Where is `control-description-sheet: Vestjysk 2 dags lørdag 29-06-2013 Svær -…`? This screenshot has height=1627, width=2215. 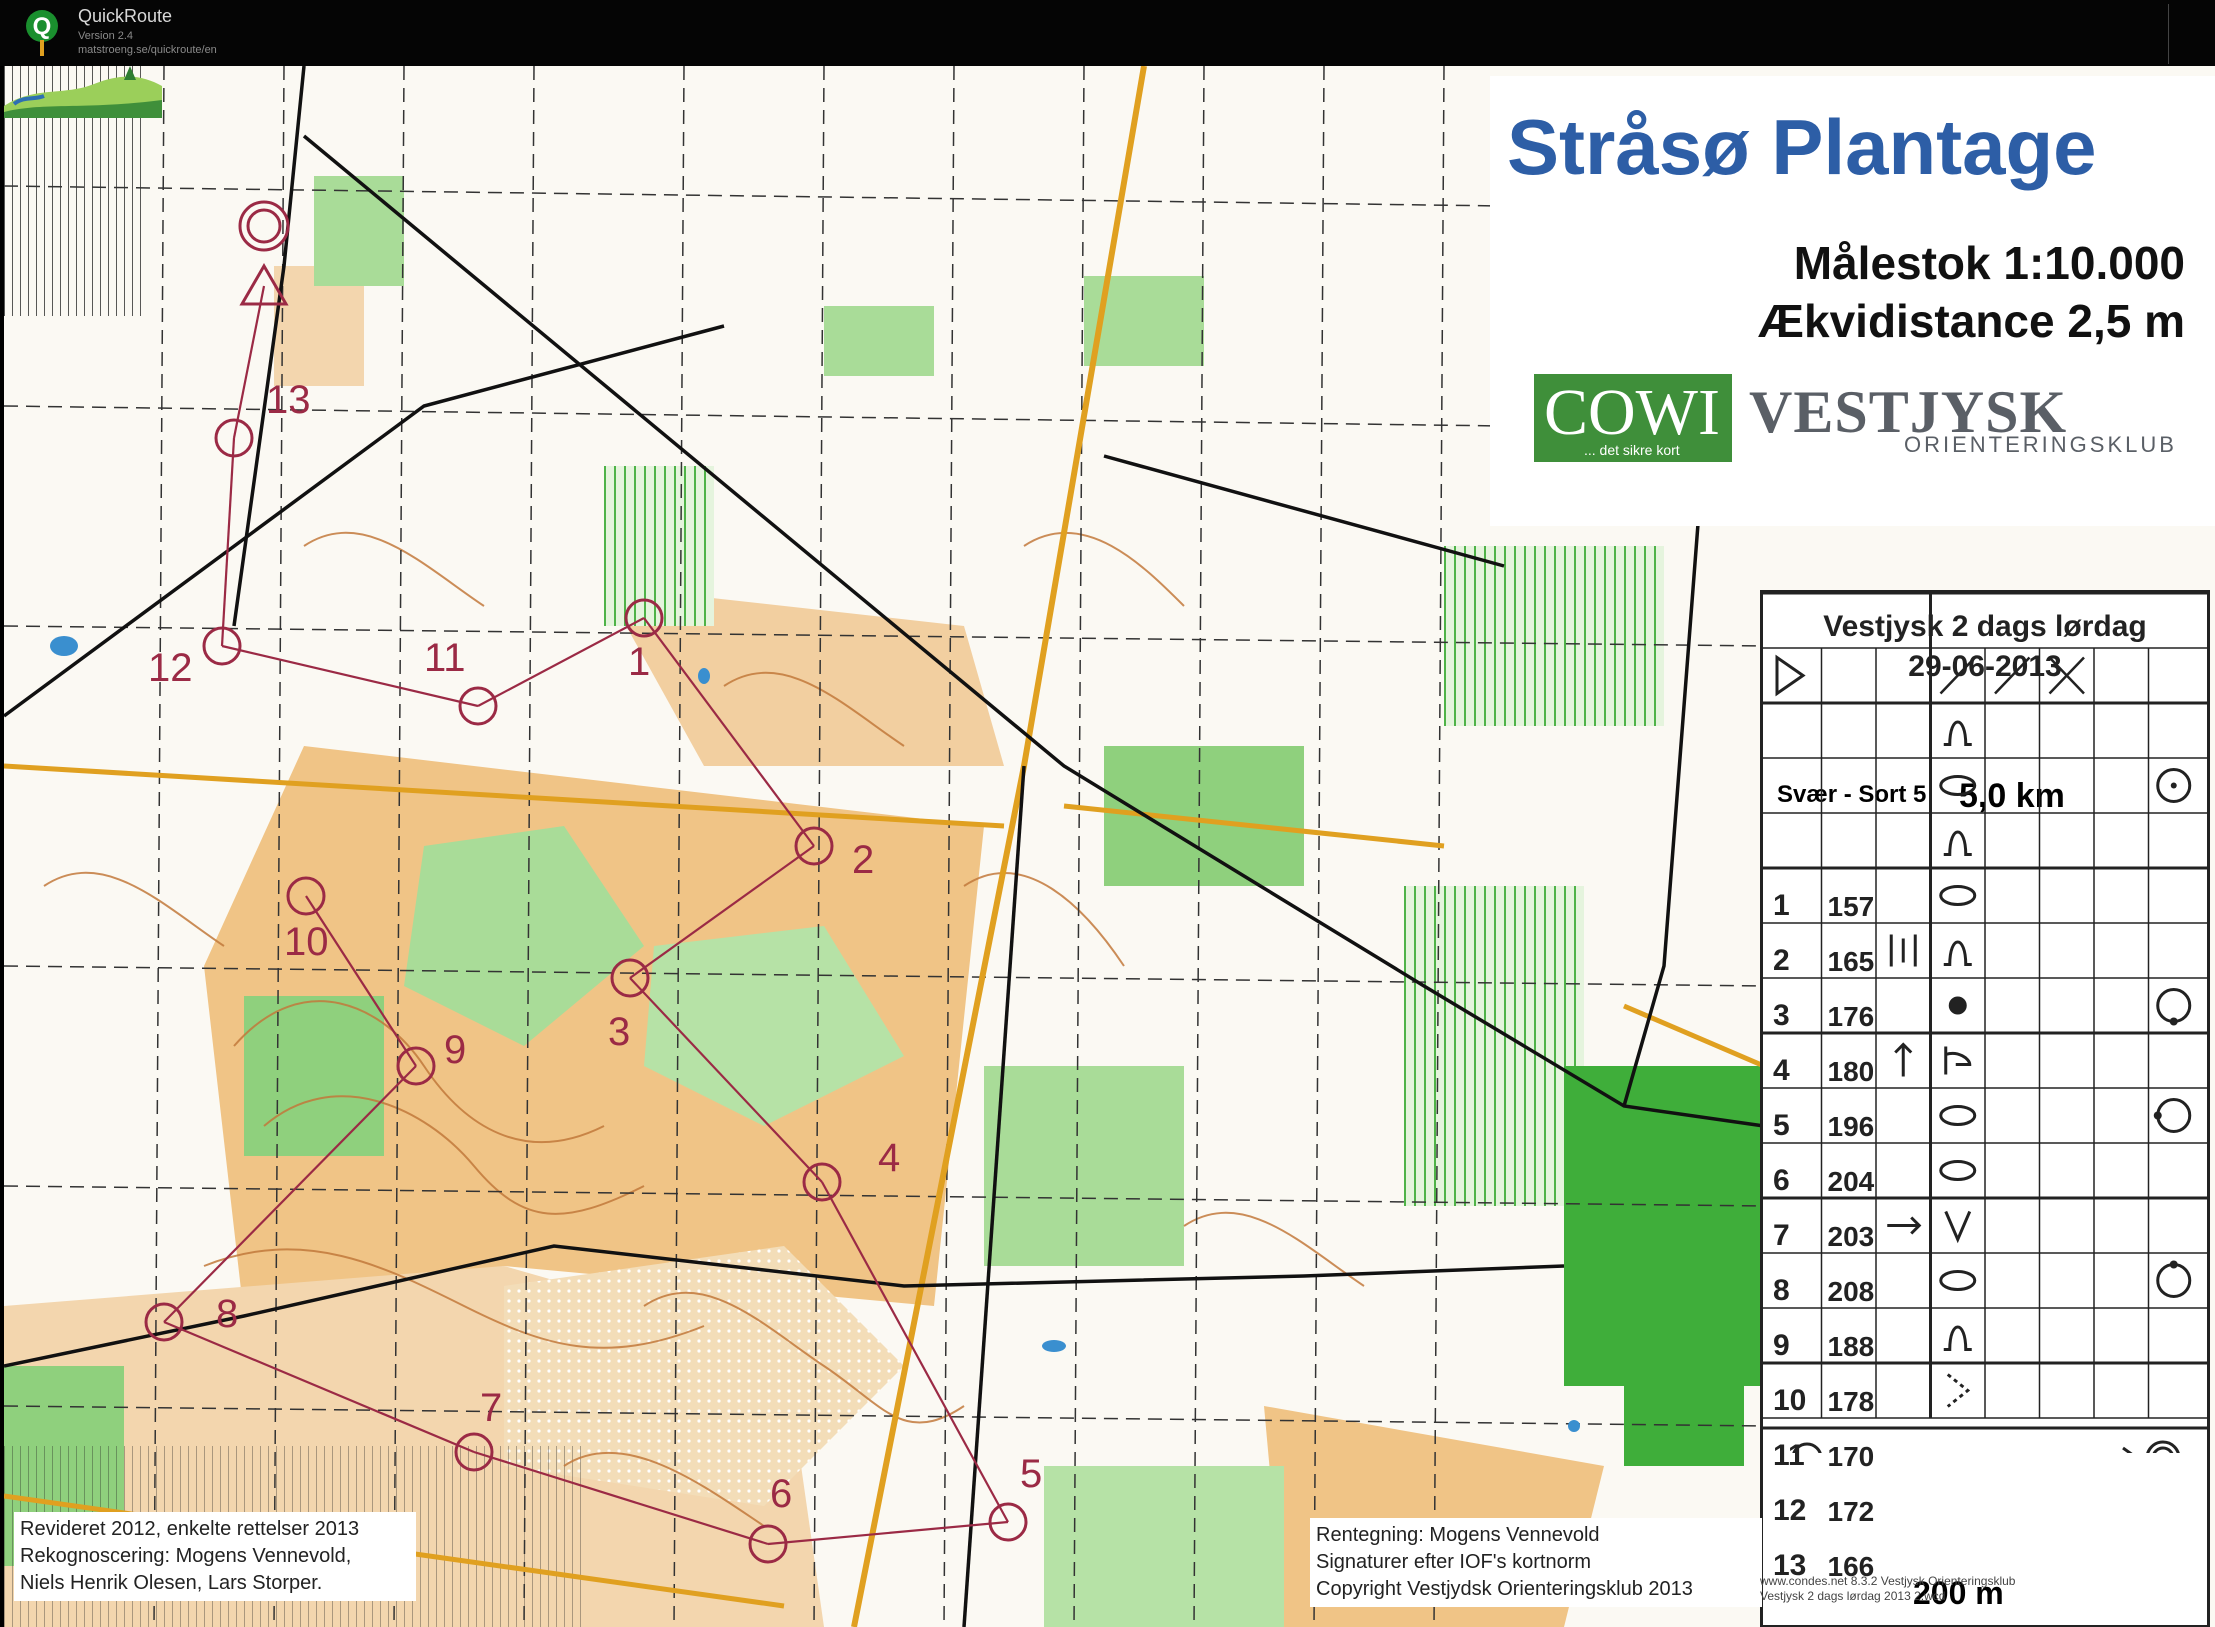 control-description-sheet: Vestjysk 2 dags lørdag 29-06-2013 Svær -… is located at coordinates (1985, 1108).